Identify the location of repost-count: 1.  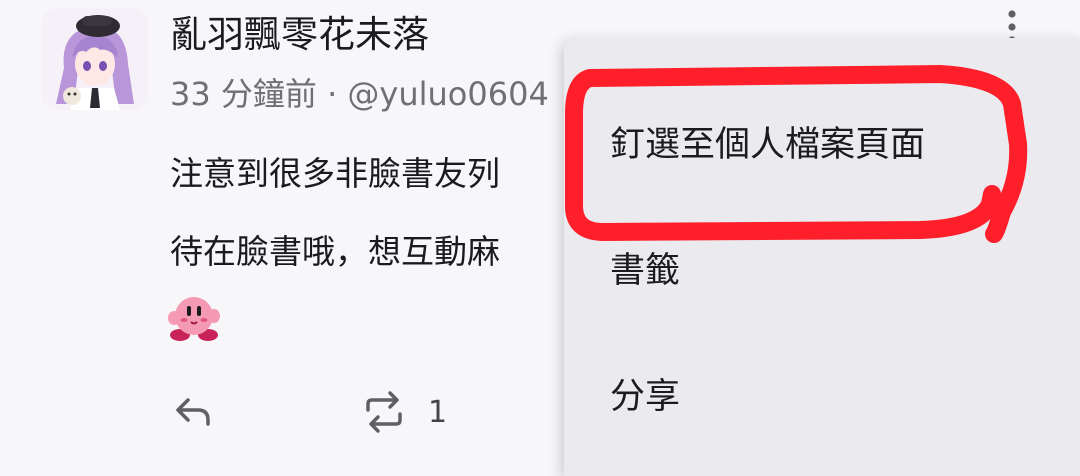
(438, 412).